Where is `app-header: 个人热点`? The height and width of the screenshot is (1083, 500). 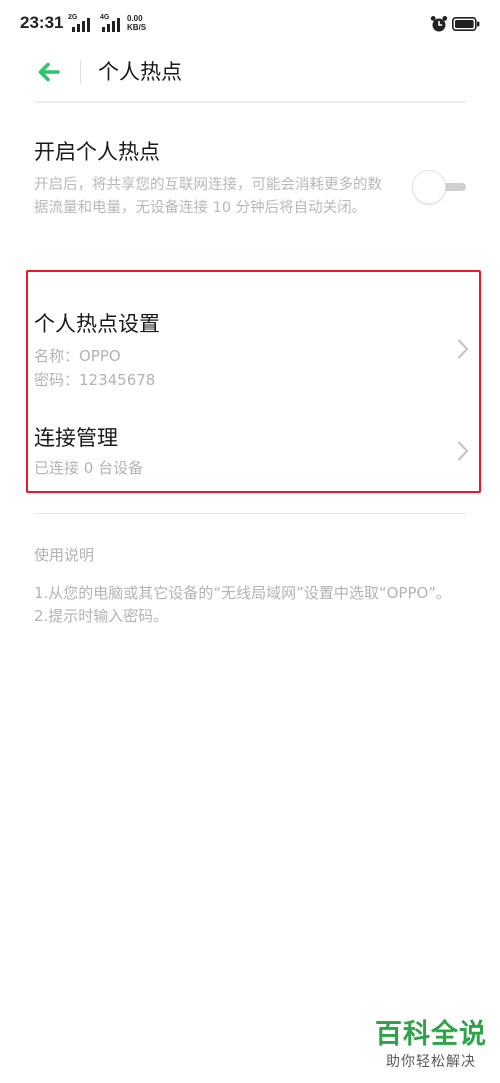 app-header: 个人热点 is located at coordinates (250, 73).